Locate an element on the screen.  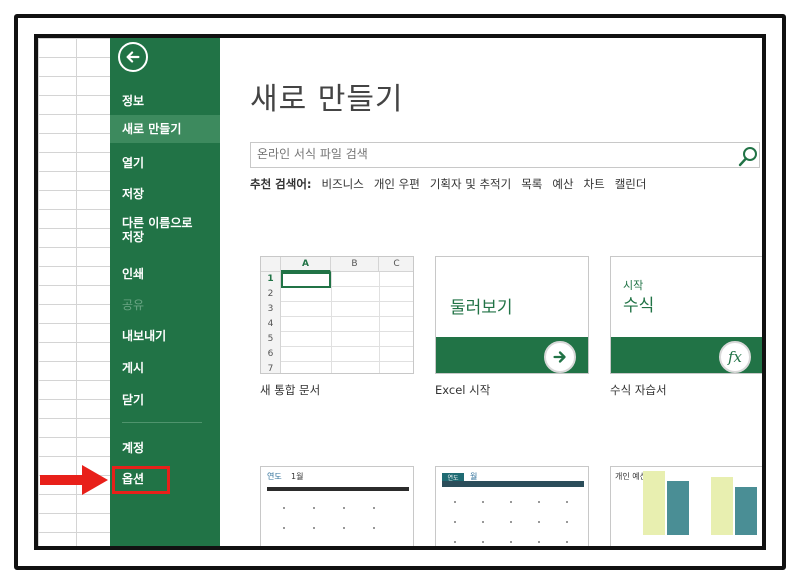
row-number: 6 is located at coordinates (271, 354).